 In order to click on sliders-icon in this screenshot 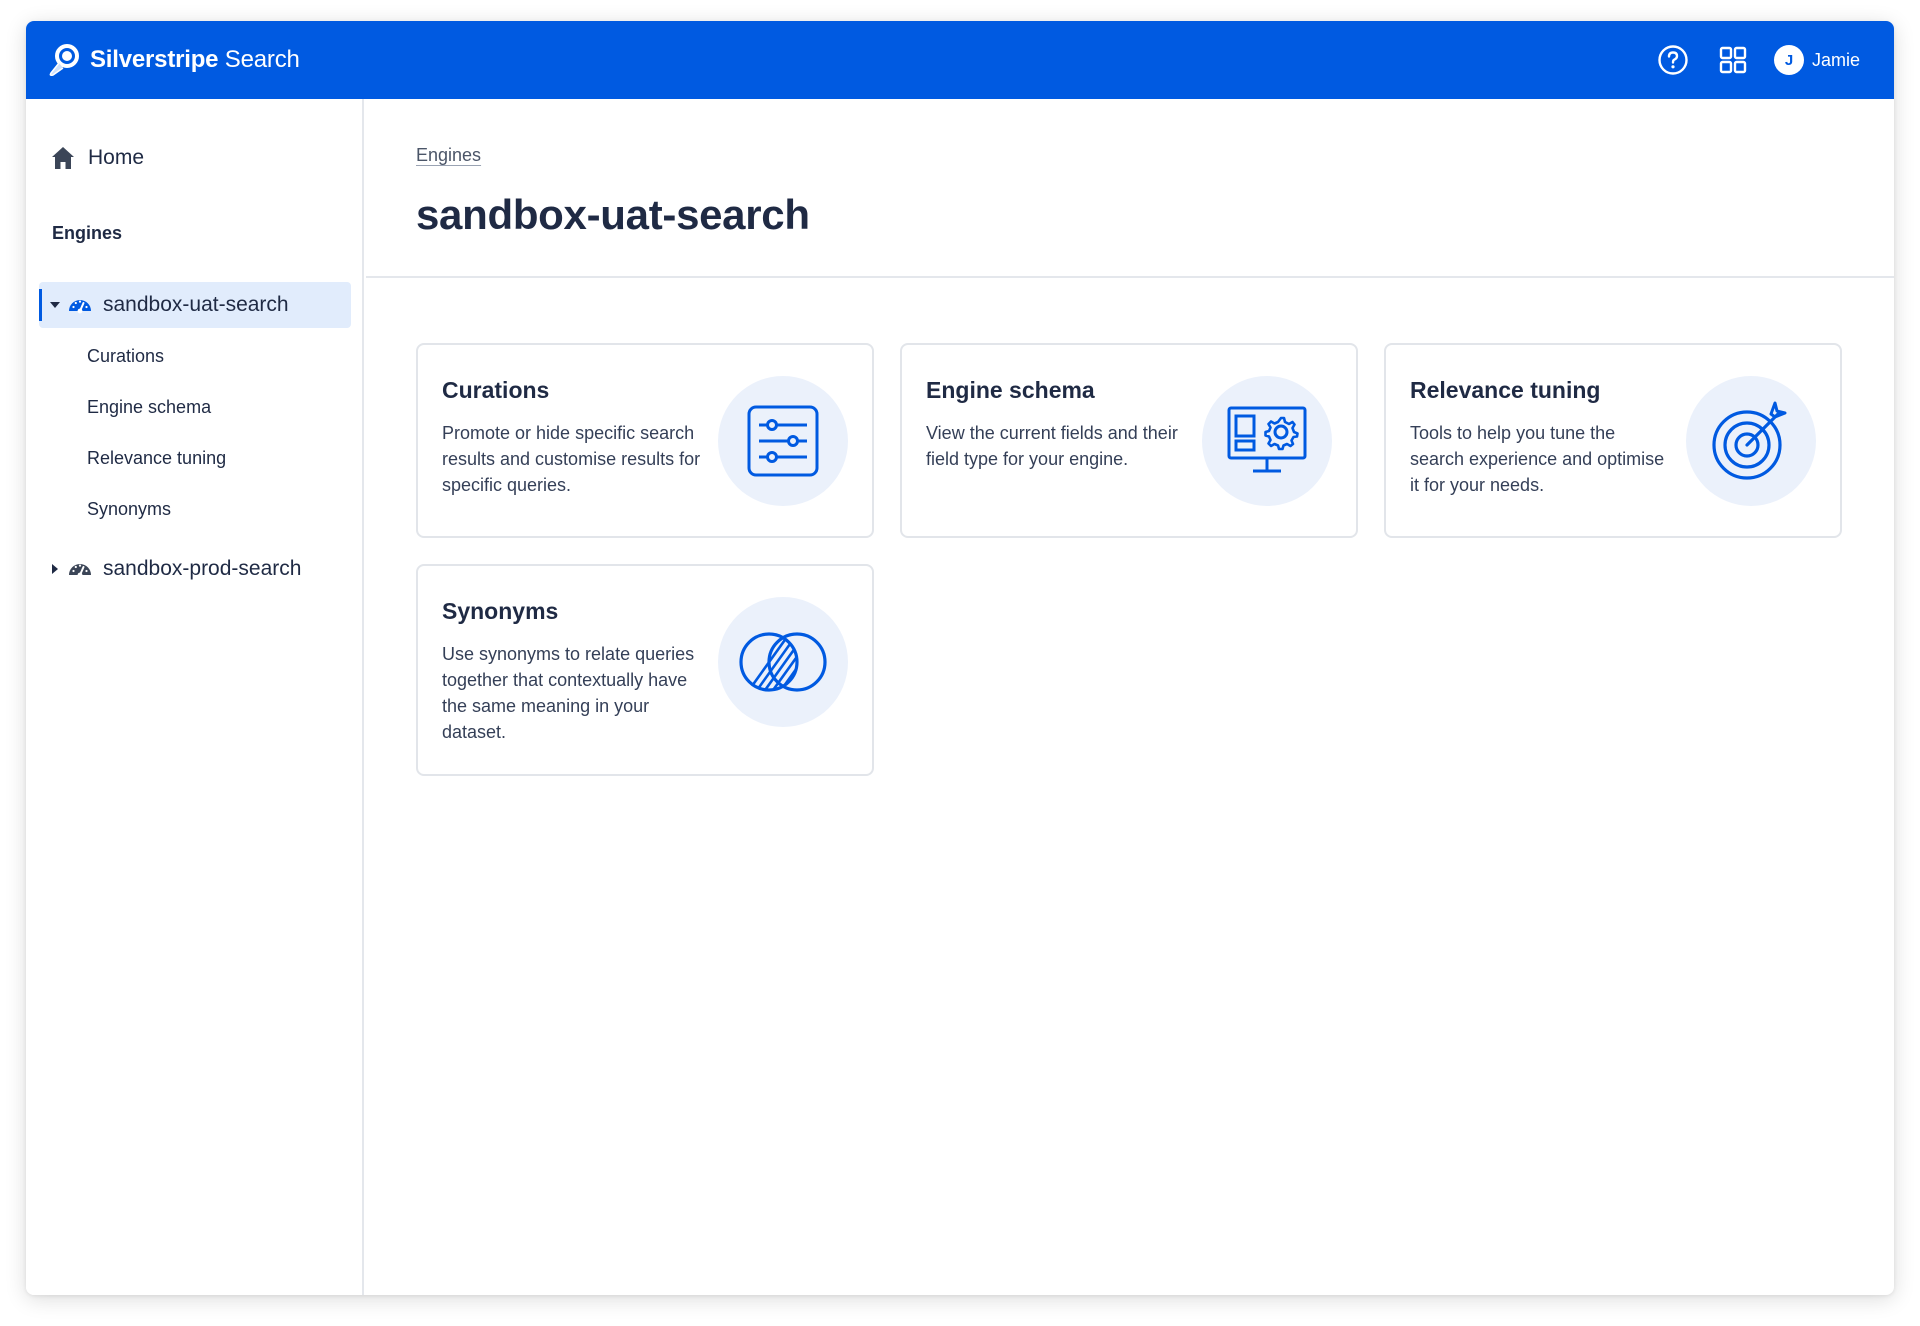, I will do `click(783, 441)`.